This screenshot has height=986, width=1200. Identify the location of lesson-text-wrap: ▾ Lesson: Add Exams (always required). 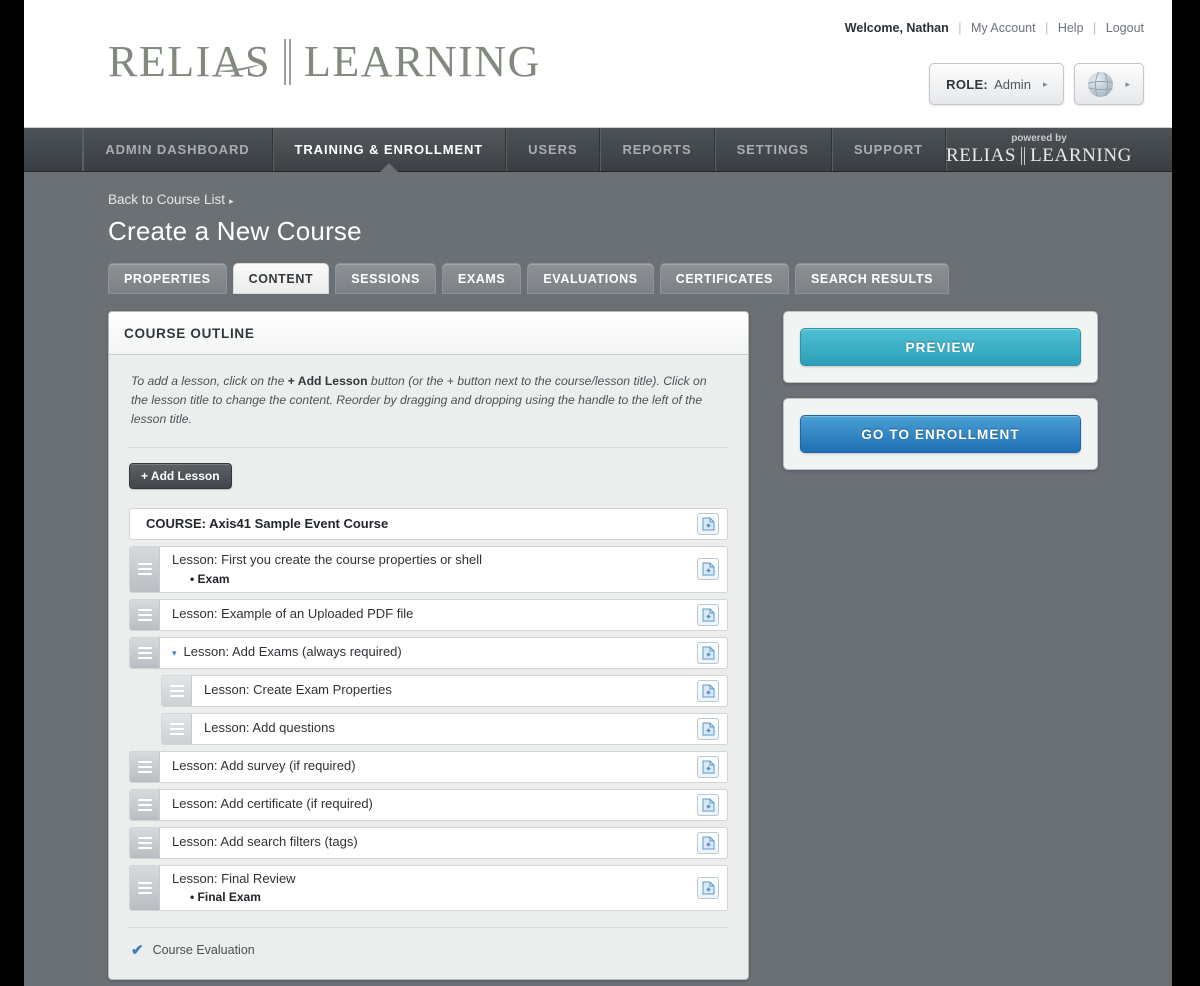
(434, 652).